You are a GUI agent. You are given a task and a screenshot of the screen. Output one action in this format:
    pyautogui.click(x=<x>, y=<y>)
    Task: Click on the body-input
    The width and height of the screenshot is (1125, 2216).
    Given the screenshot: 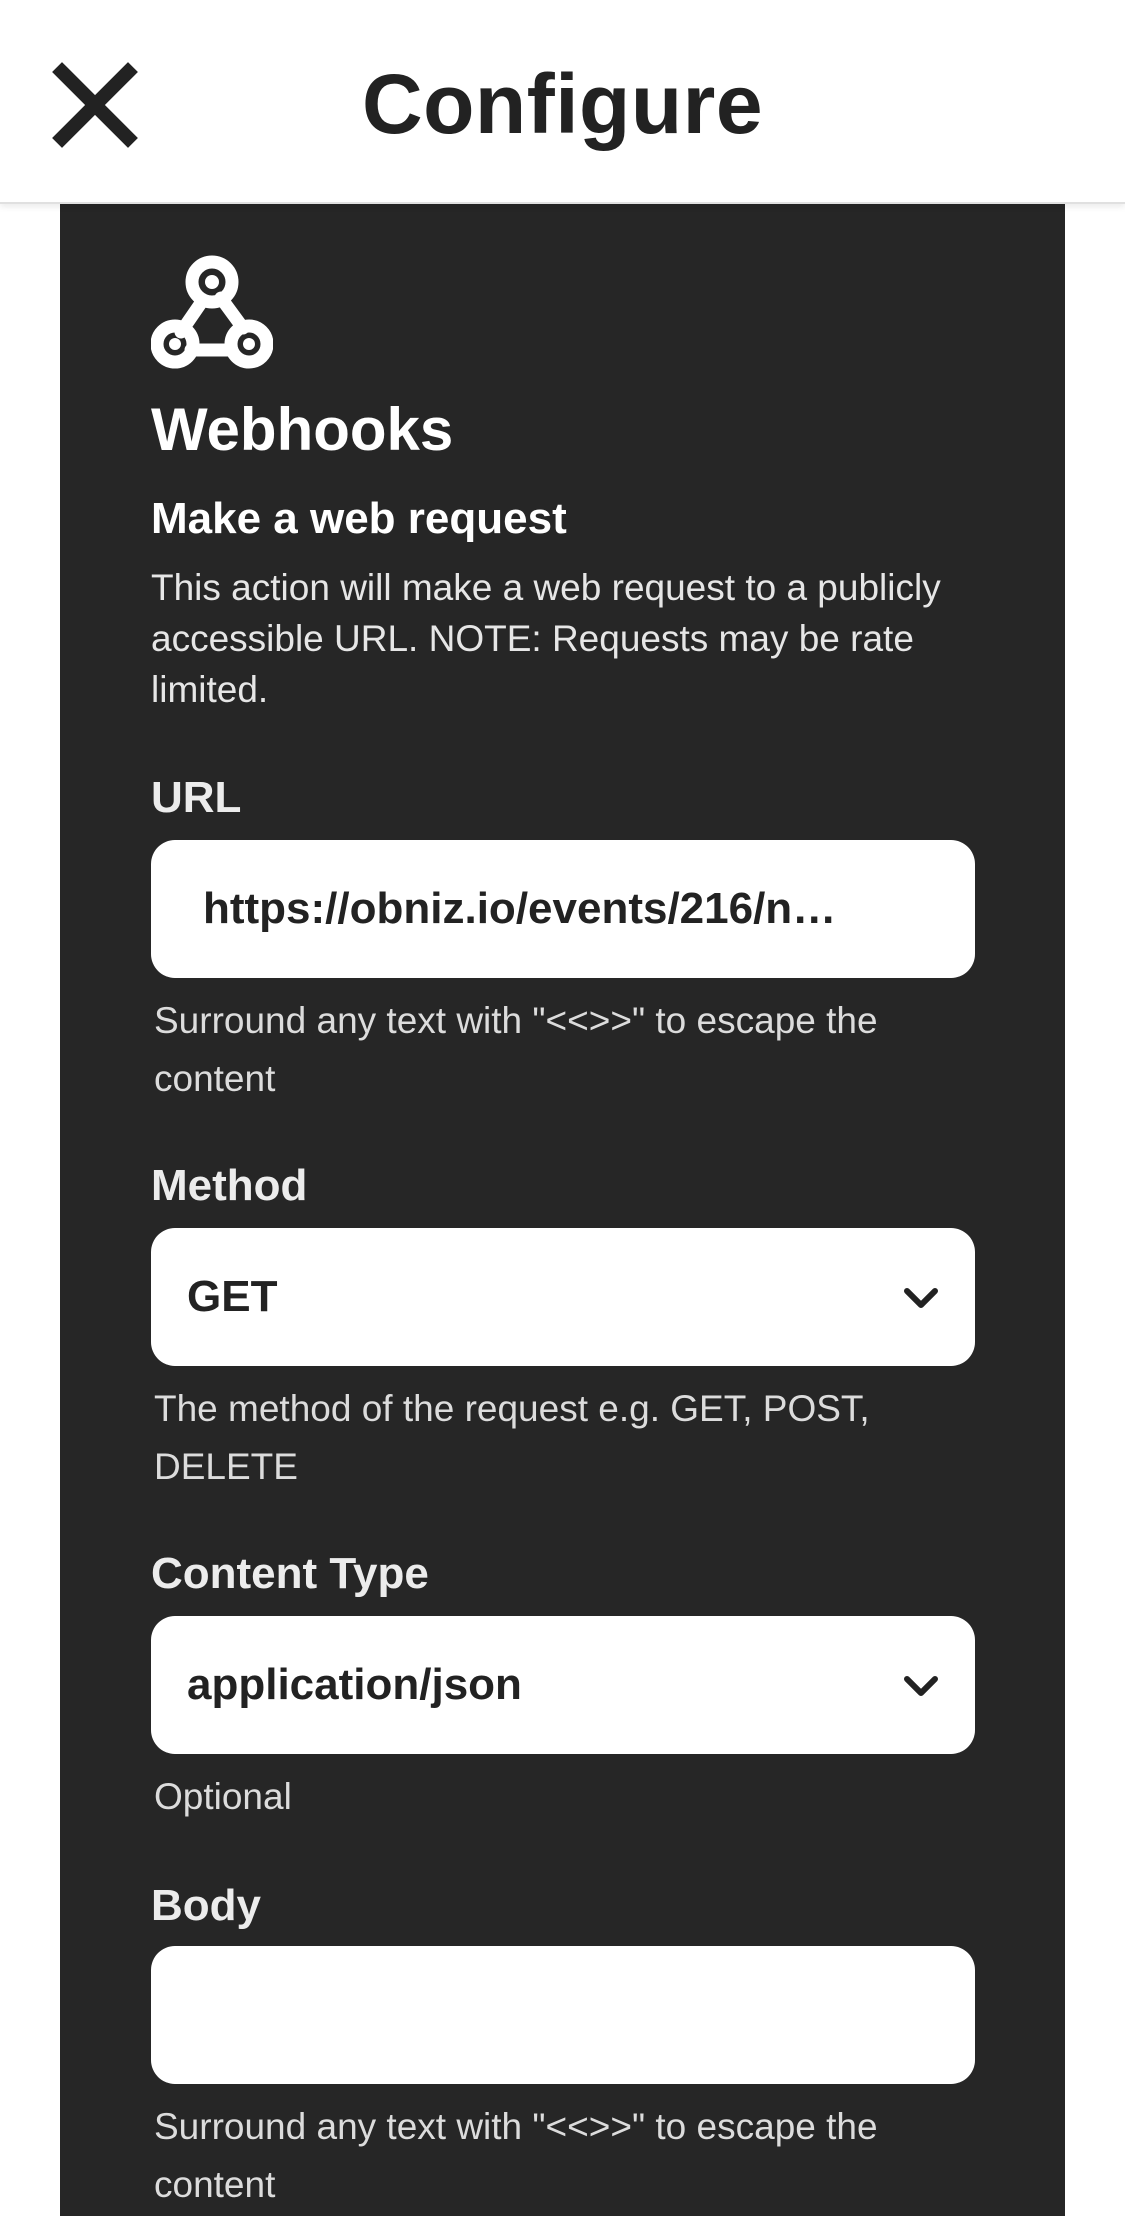 What is the action you would take?
    pyautogui.click(x=563, y=2015)
    